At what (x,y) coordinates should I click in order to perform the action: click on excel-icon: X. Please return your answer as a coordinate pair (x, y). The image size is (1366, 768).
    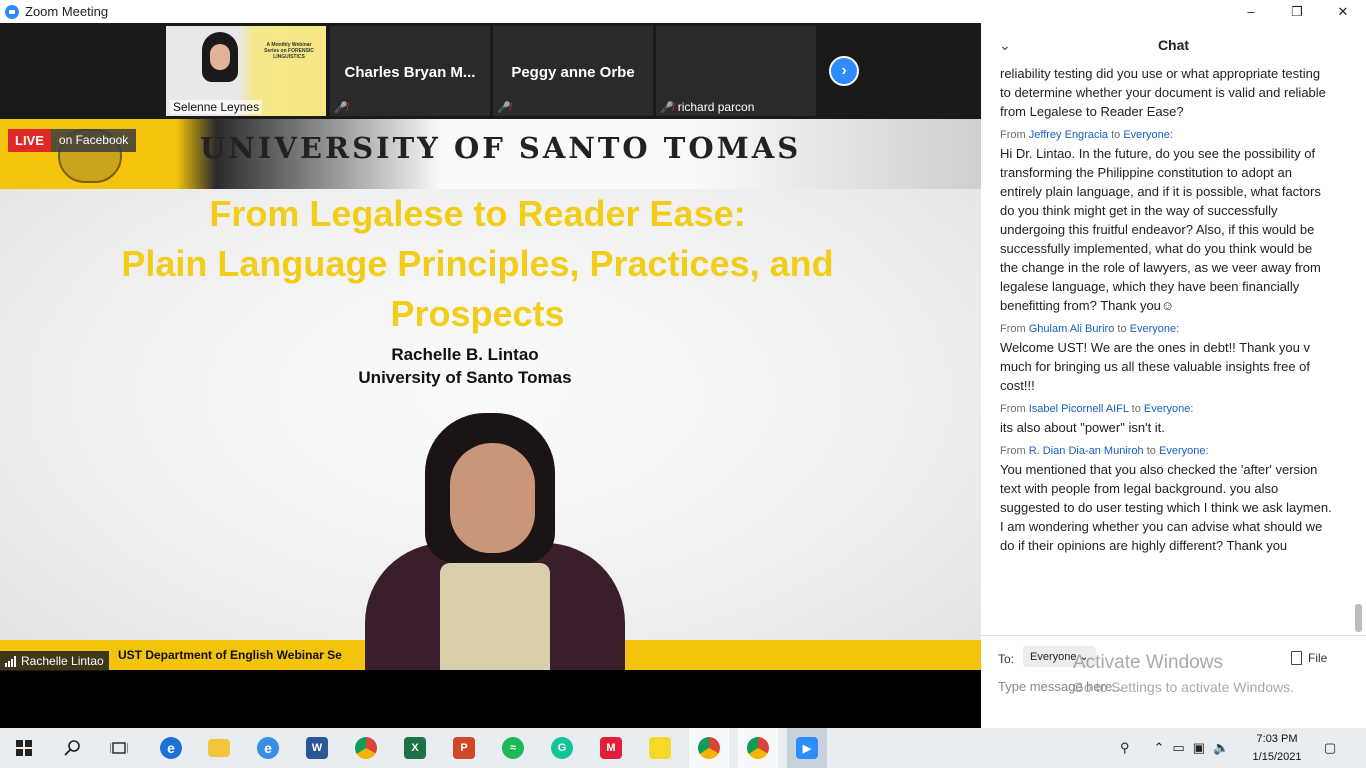
    Looking at the image, I should click on (415, 748).